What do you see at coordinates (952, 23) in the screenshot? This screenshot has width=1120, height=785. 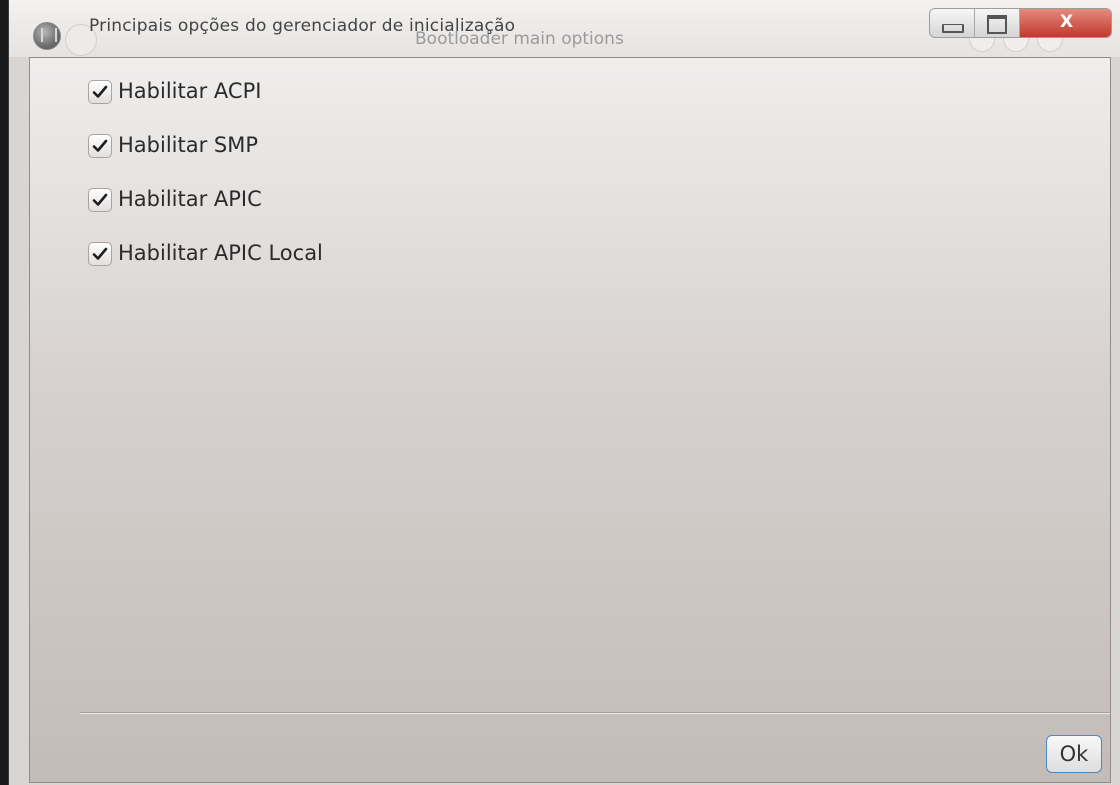 I see `minimize-button` at bounding box center [952, 23].